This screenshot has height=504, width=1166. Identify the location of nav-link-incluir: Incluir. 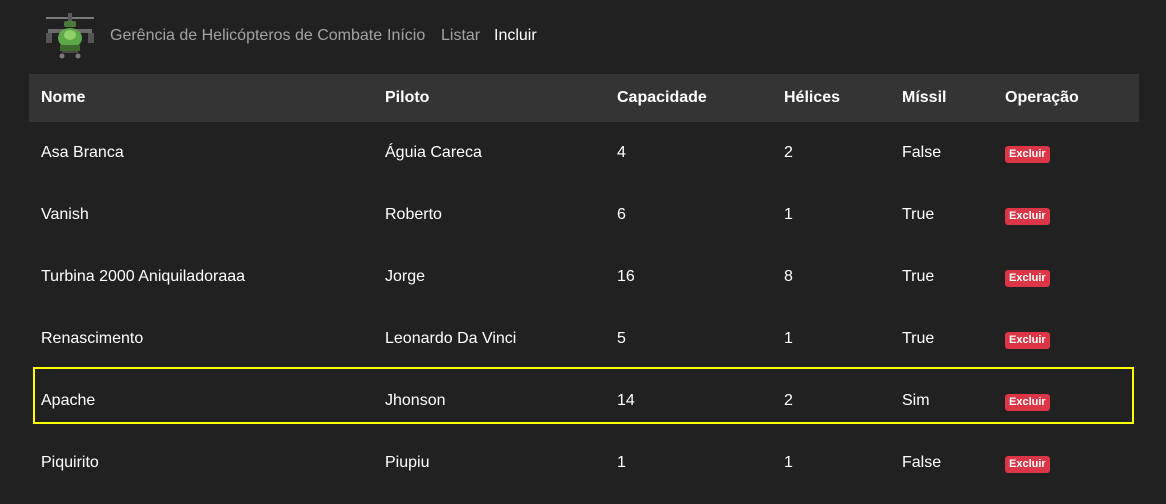
(515, 36).